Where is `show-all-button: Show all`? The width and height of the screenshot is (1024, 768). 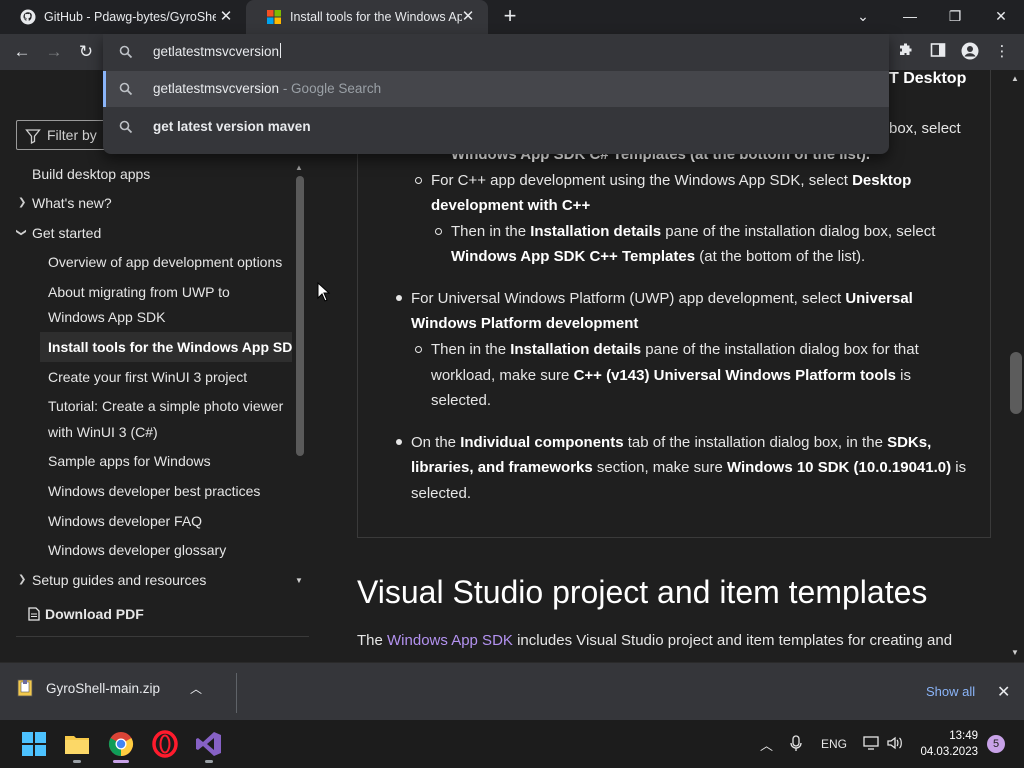 show-all-button: Show all is located at coordinates (950, 691).